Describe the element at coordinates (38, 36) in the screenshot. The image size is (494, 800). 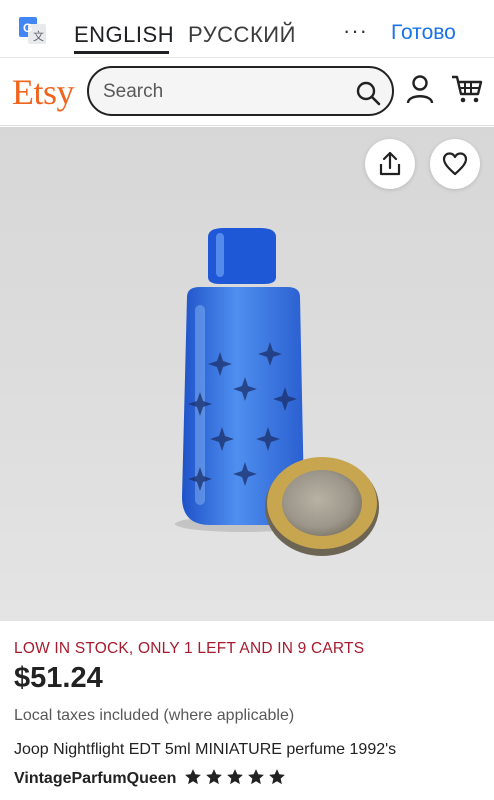
I see `svg-text: 文` at that location.